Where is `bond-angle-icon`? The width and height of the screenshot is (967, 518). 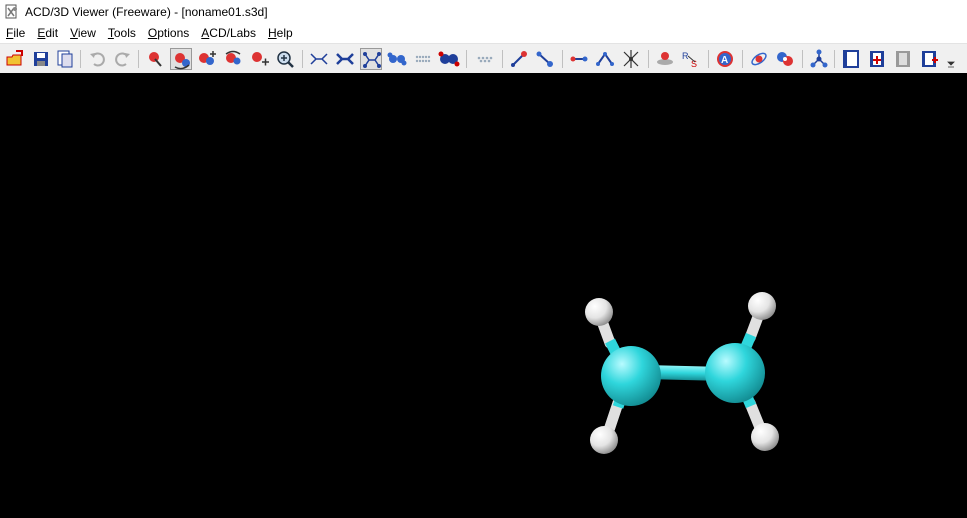
bond-angle-icon is located at coordinates (605, 59).